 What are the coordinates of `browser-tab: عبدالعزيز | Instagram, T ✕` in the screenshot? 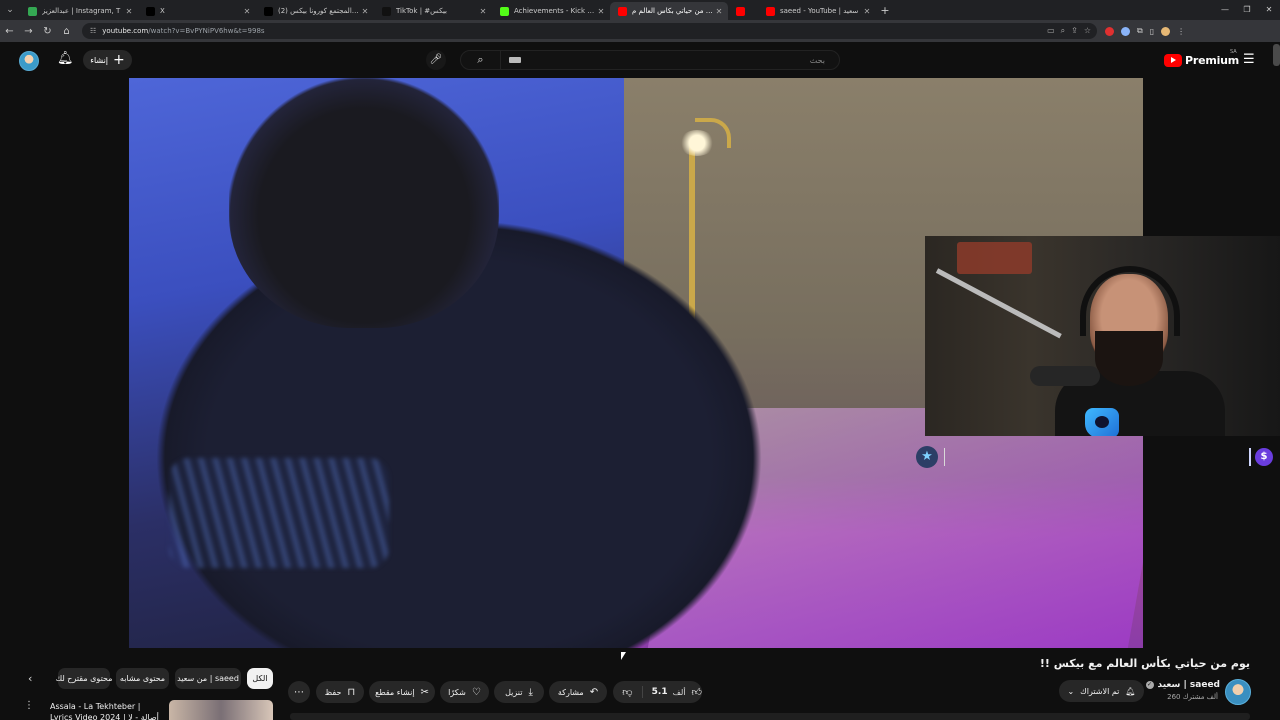 It's located at (79, 11).